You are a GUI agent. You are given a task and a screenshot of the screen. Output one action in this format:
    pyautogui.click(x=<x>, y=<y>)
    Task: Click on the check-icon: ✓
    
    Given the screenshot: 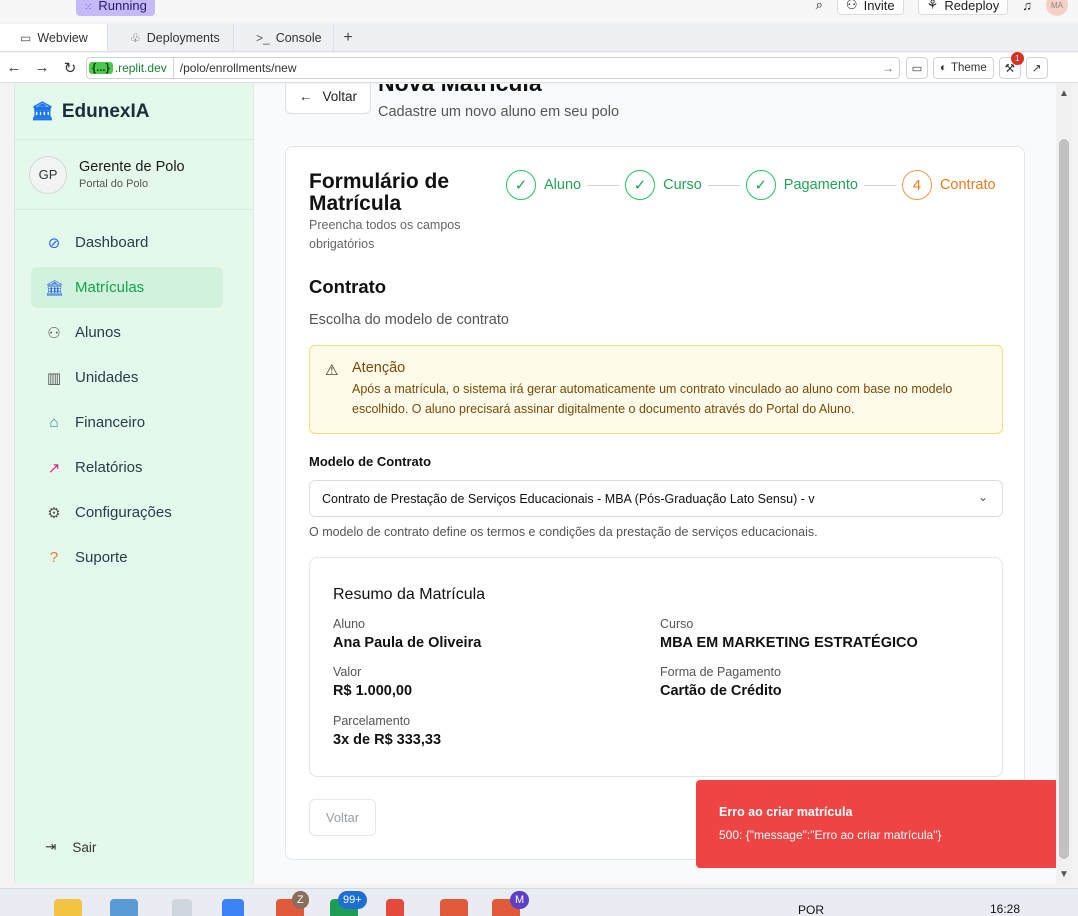 What is the action you would take?
    pyautogui.click(x=640, y=185)
    